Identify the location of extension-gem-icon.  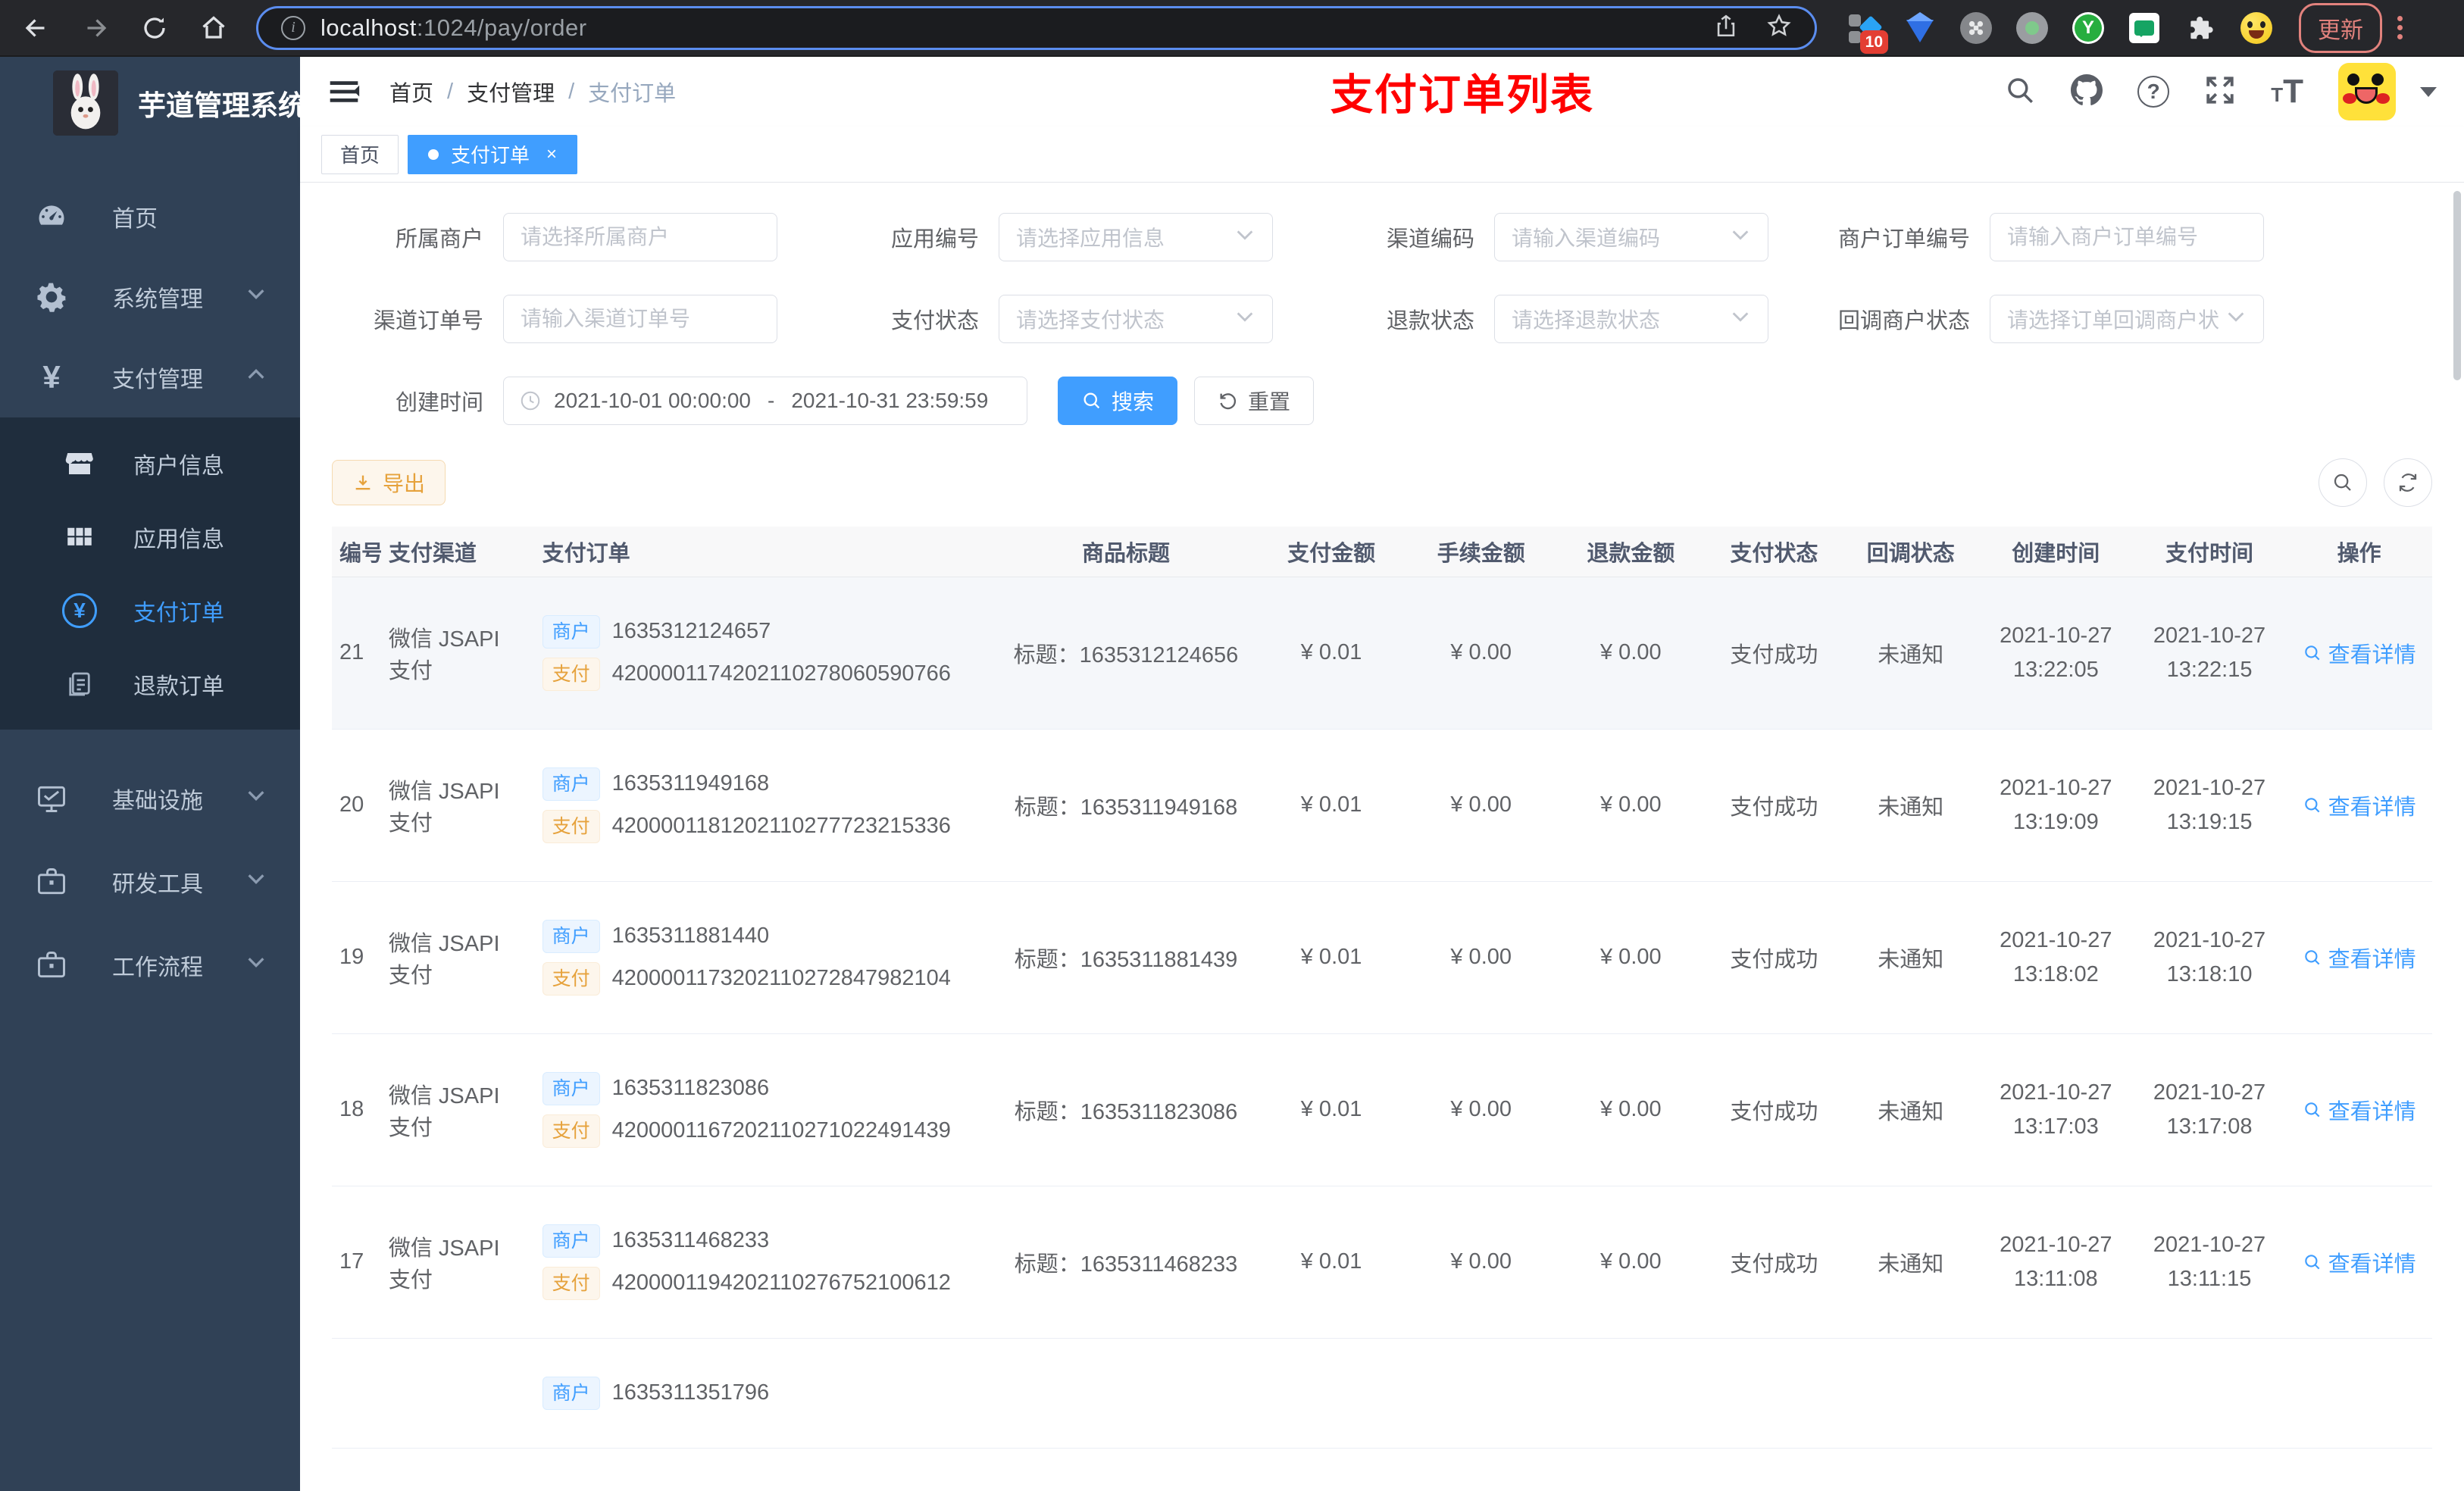
(1920, 28).